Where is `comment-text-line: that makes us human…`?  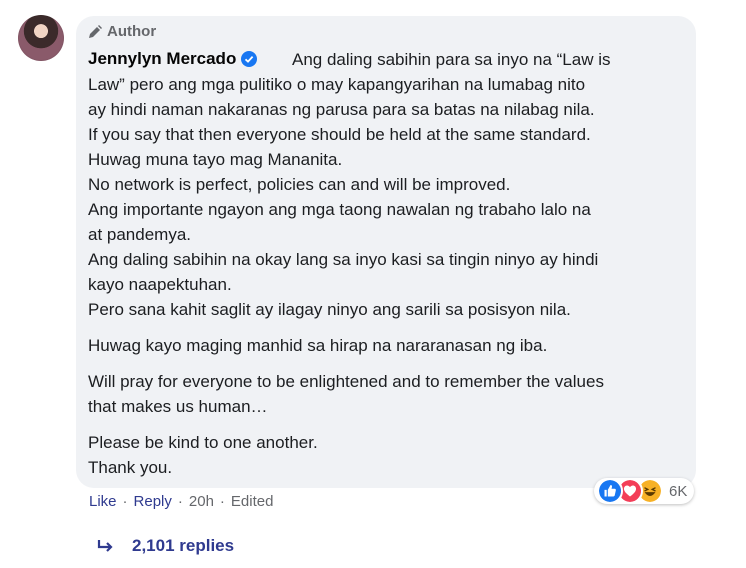 comment-text-line: that makes us human… is located at coordinates (178, 406).